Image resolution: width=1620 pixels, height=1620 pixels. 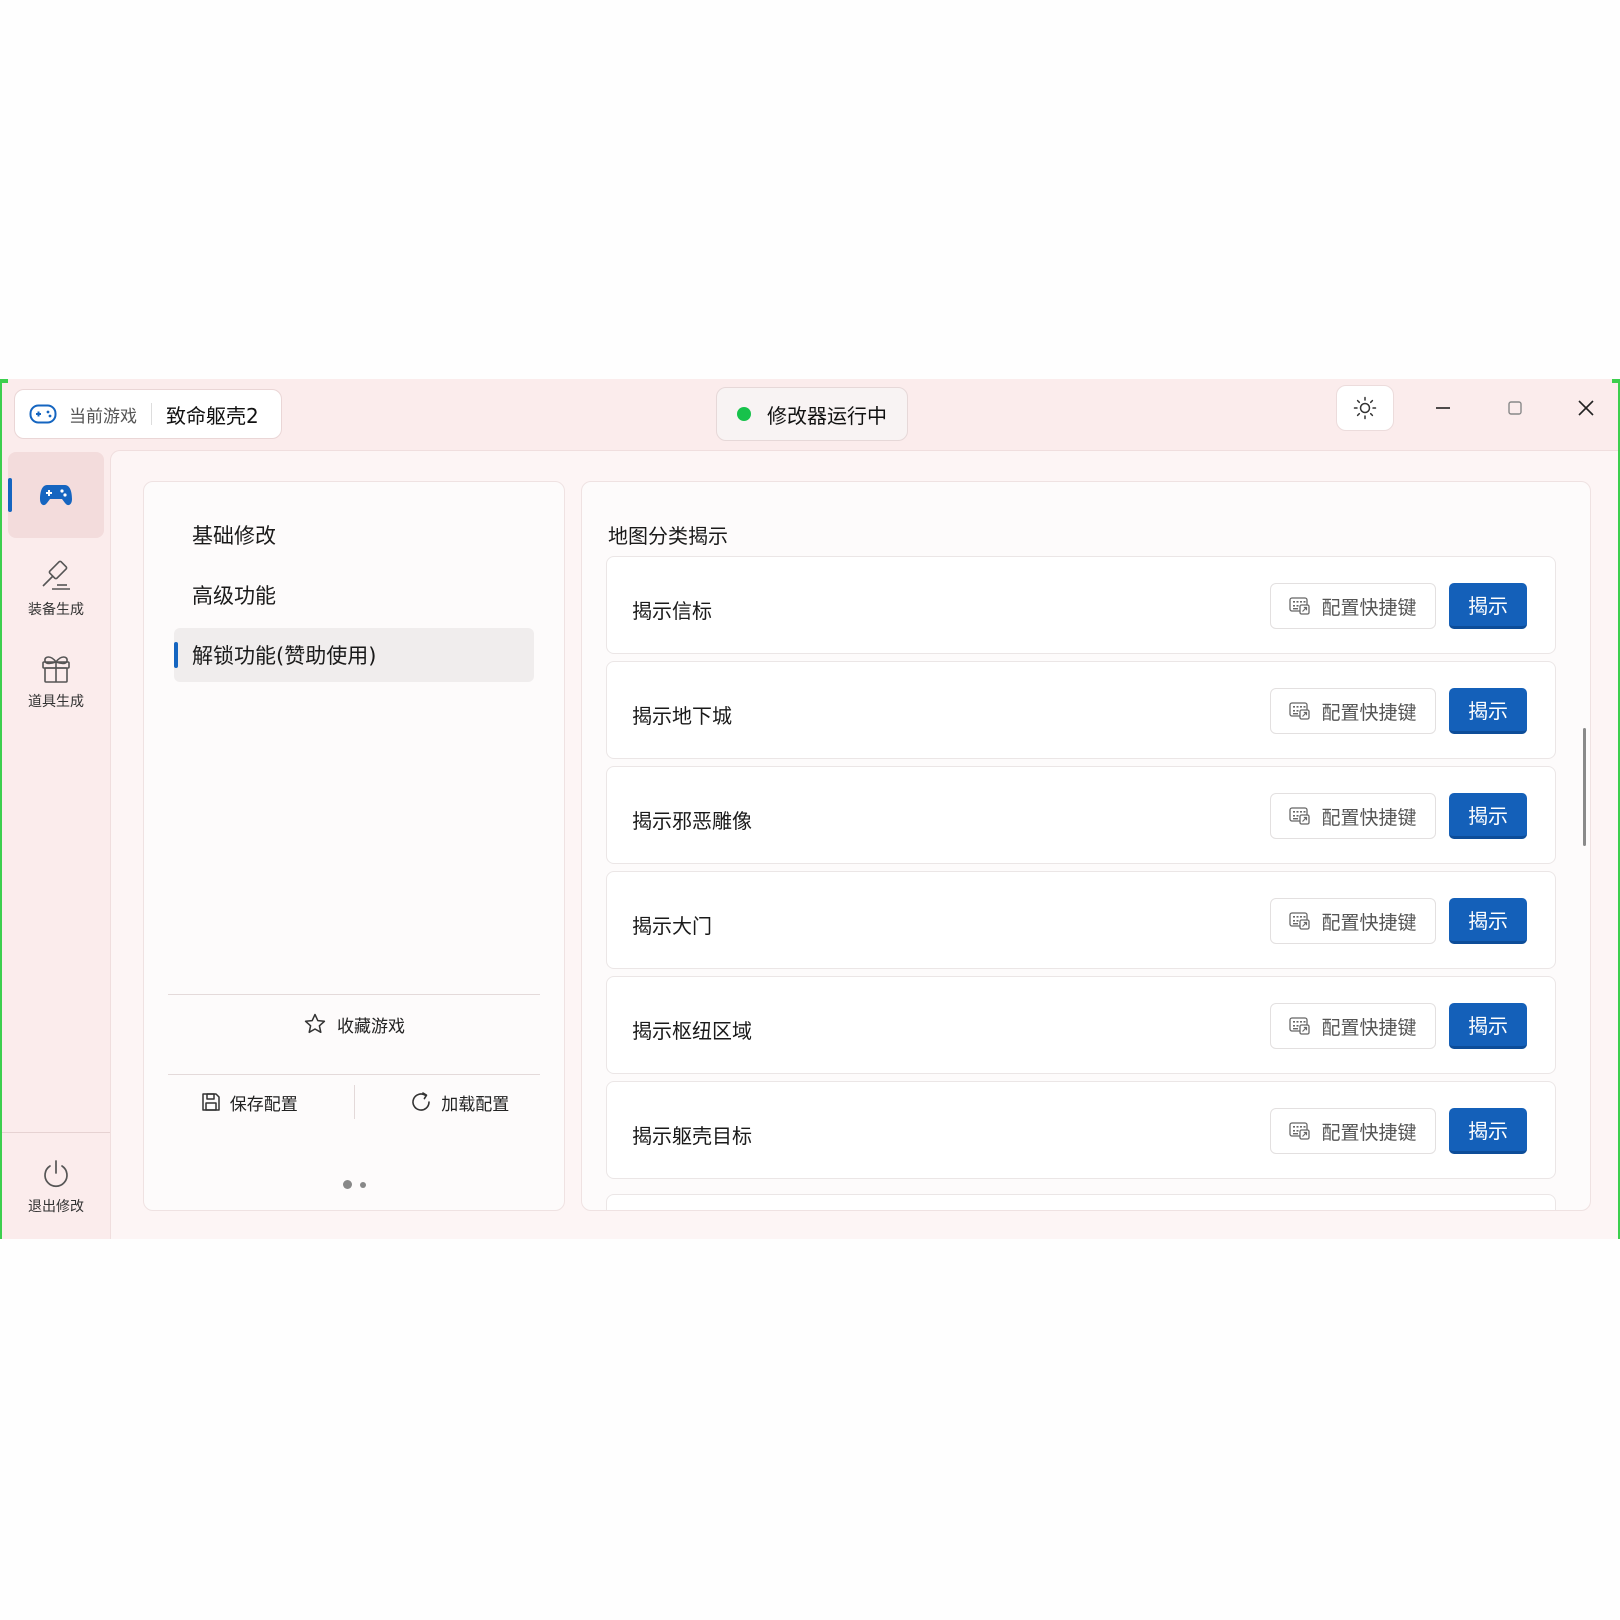 I want to click on maximize-icon, so click(x=1515, y=408).